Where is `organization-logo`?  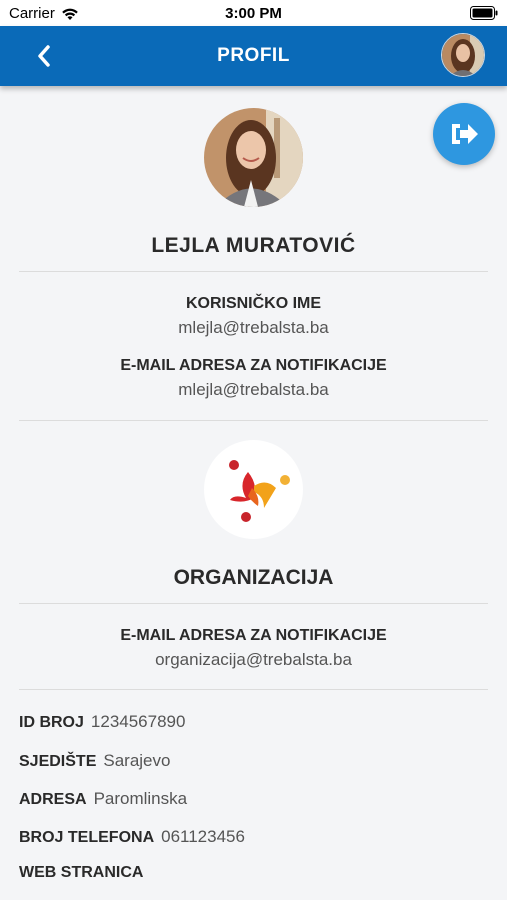
organization-logo is located at coordinates (253, 489).